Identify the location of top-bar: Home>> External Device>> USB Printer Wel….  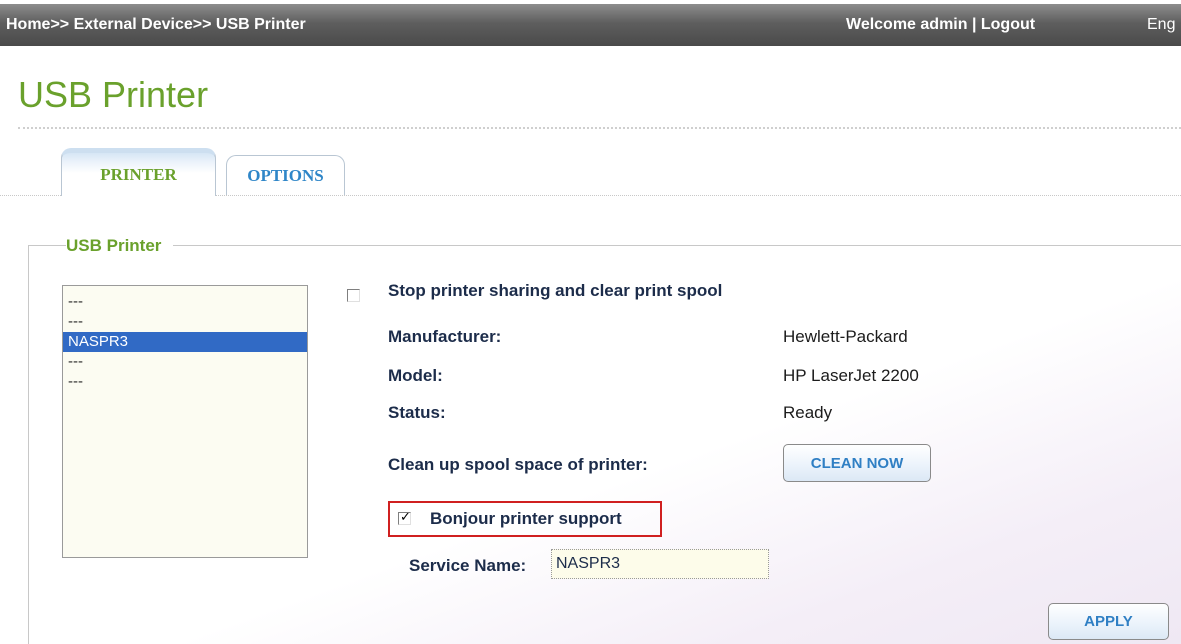
(590, 25).